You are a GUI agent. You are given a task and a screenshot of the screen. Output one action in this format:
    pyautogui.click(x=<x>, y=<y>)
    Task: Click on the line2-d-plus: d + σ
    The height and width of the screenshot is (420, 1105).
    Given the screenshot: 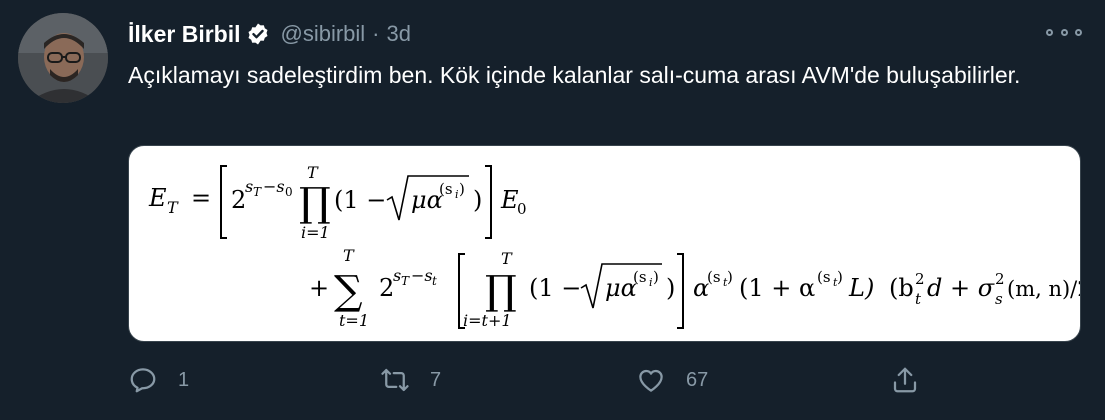 What is the action you would take?
    pyautogui.click(x=961, y=288)
    